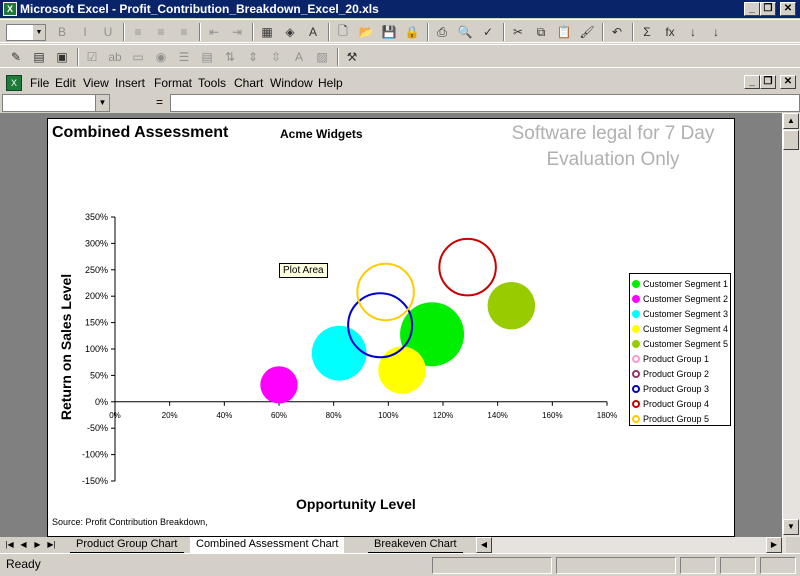 The width and height of the screenshot is (800, 576). What do you see at coordinates (138, 32) in the screenshot?
I see `align-left-icon: ≡` at bounding box center [138, 32].